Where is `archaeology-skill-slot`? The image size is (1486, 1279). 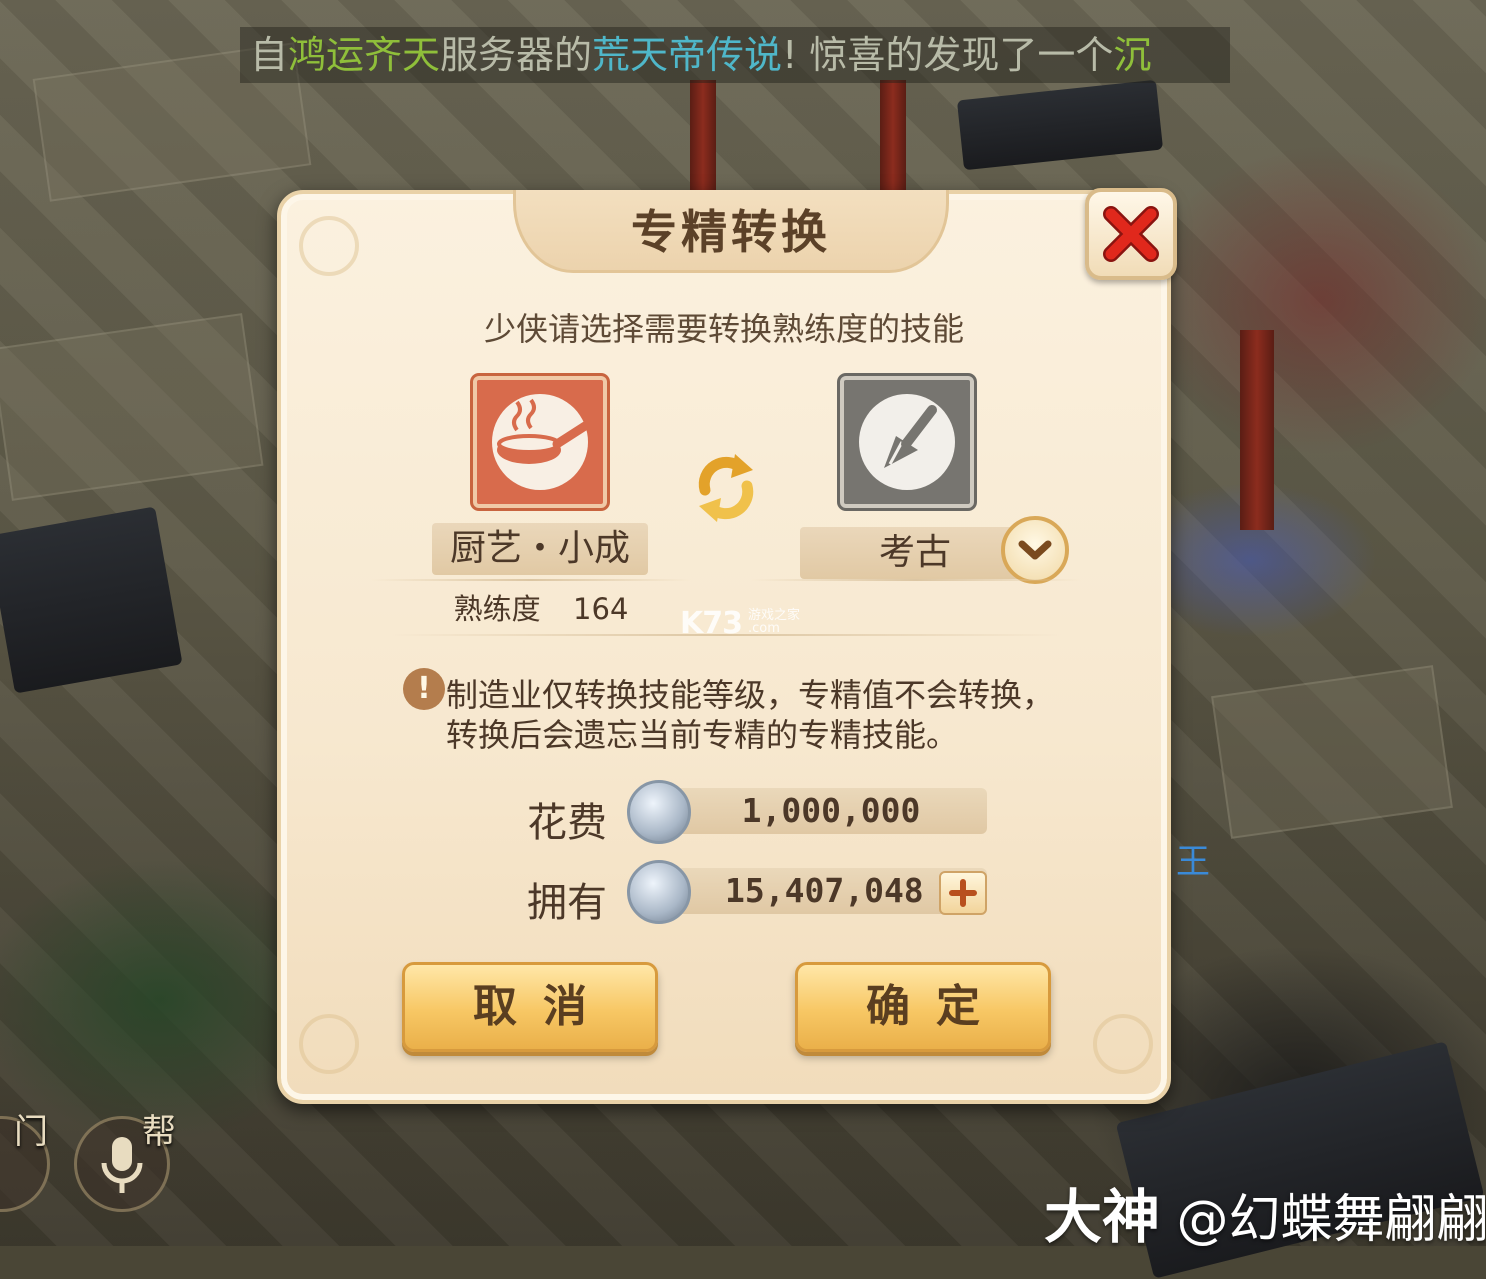 archaeology-skill-slot is located at coordinates (907, 442).